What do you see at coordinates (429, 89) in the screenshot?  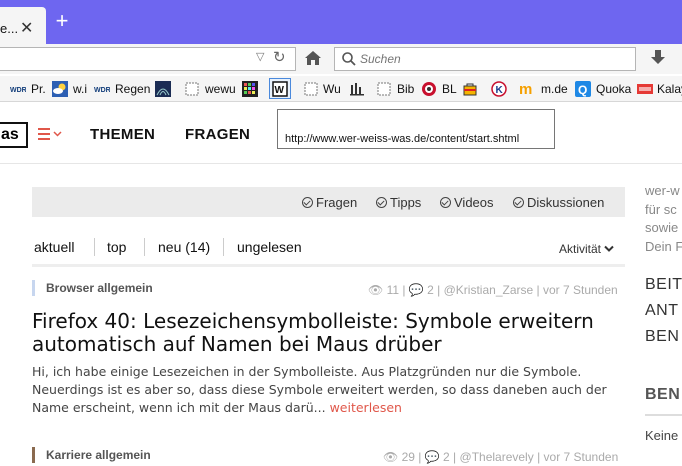 I see `disc-icon` at bounding box center [429, 89].